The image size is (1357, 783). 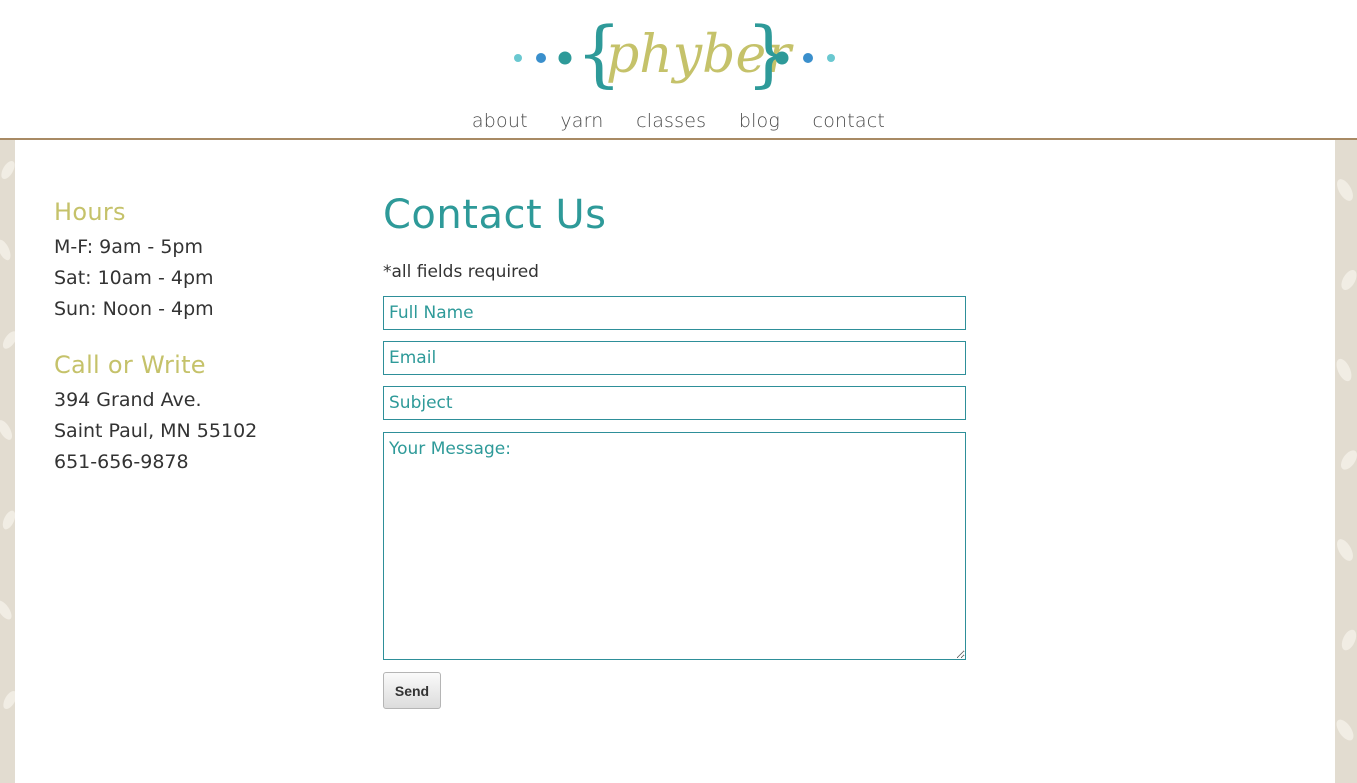 What do you see at coordinates (500, 121) in the screenshot?
I see `nav-about: about` at bounding box center [500, 121].